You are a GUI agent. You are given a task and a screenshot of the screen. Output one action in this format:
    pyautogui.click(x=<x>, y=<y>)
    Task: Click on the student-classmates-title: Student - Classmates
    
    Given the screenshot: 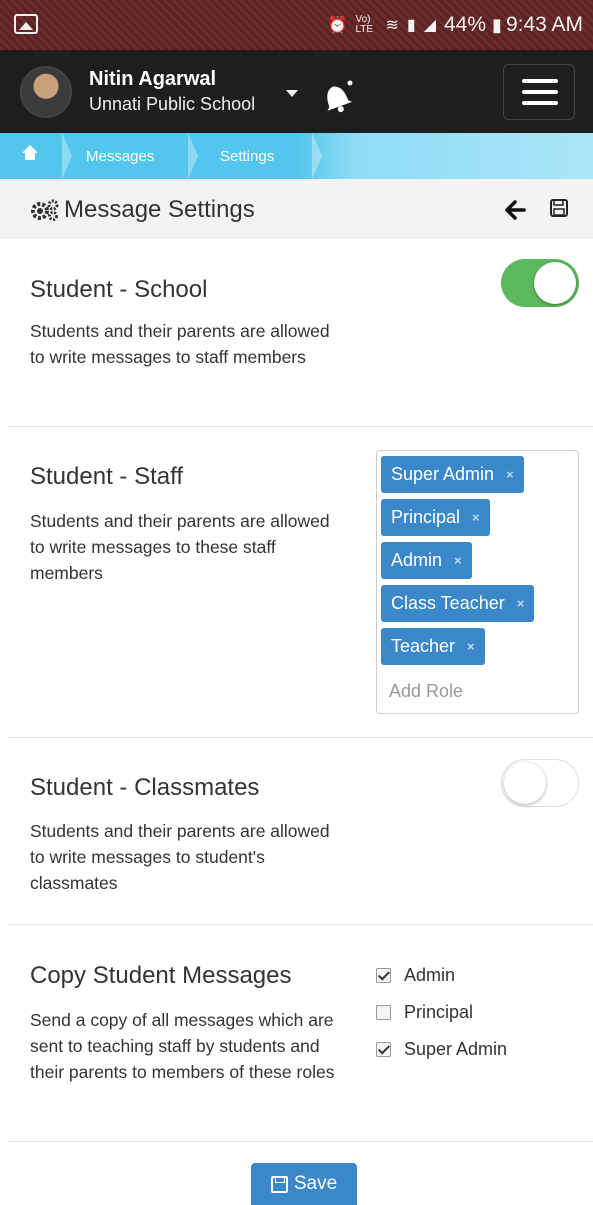 What is the action you would take?
    pyautogui.click(x=145, y=787)
    